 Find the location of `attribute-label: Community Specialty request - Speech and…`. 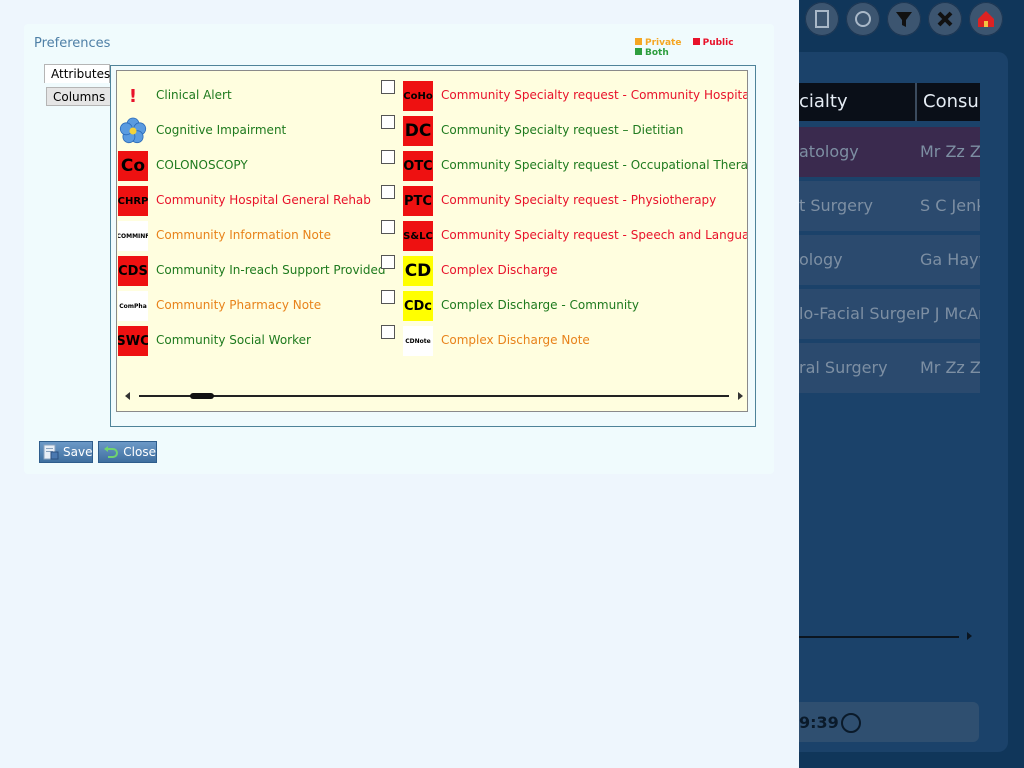

attribute-label: Community Specialty request - Speech and… is located at coordinates (594, 235).